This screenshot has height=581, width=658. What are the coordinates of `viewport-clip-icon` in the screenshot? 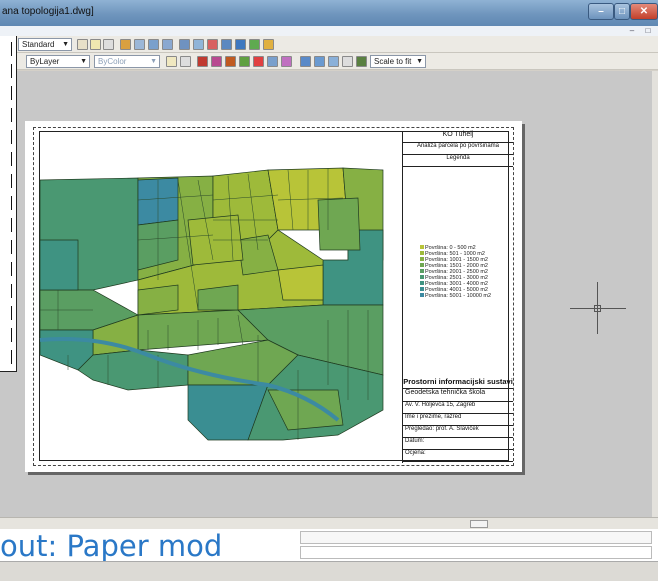 It's located at (347, 61).